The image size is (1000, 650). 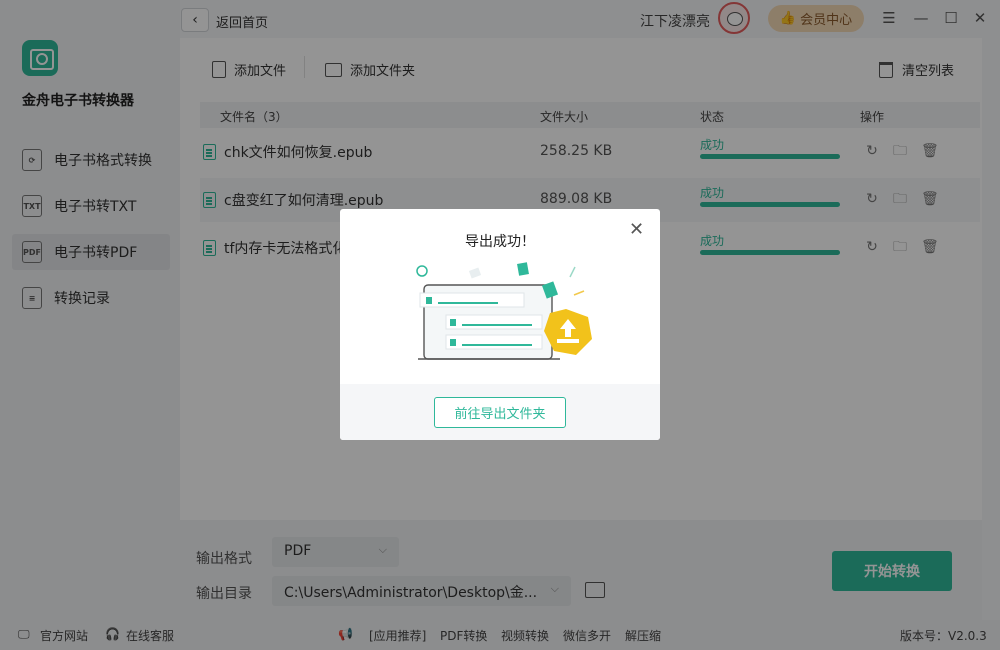 What do you see at coordinates (636, 229) in the screenshot?
I see `close-icon: ✕` at bounding box center [636, 229].